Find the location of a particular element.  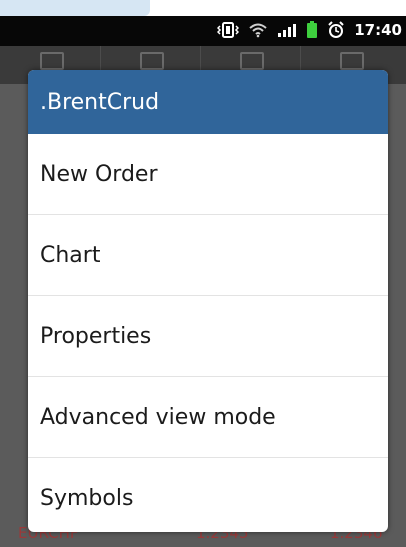

trade-icon is located at coordinates (252, 61).